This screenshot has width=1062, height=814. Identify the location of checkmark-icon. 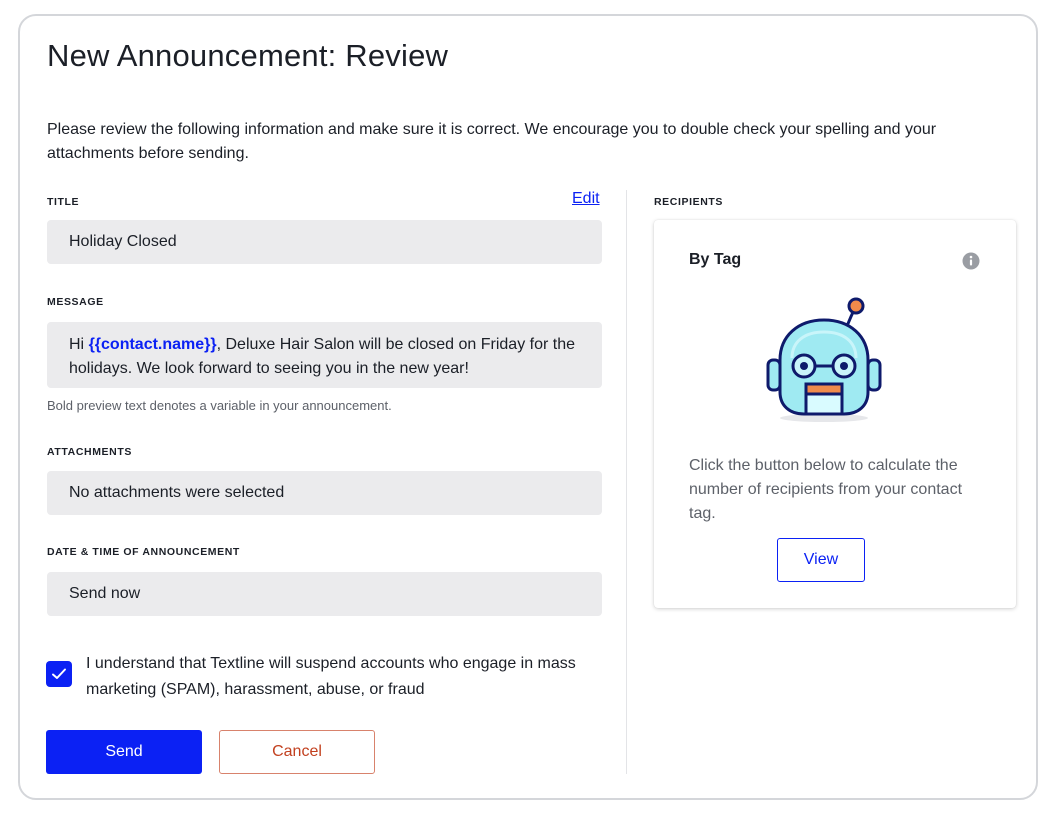
(59, 673).